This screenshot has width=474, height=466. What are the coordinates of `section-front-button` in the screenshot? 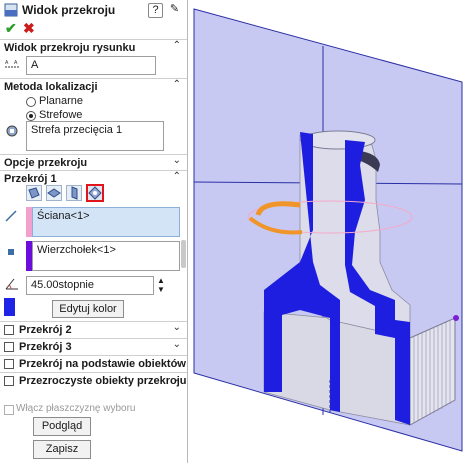 It's located at (34, 193).